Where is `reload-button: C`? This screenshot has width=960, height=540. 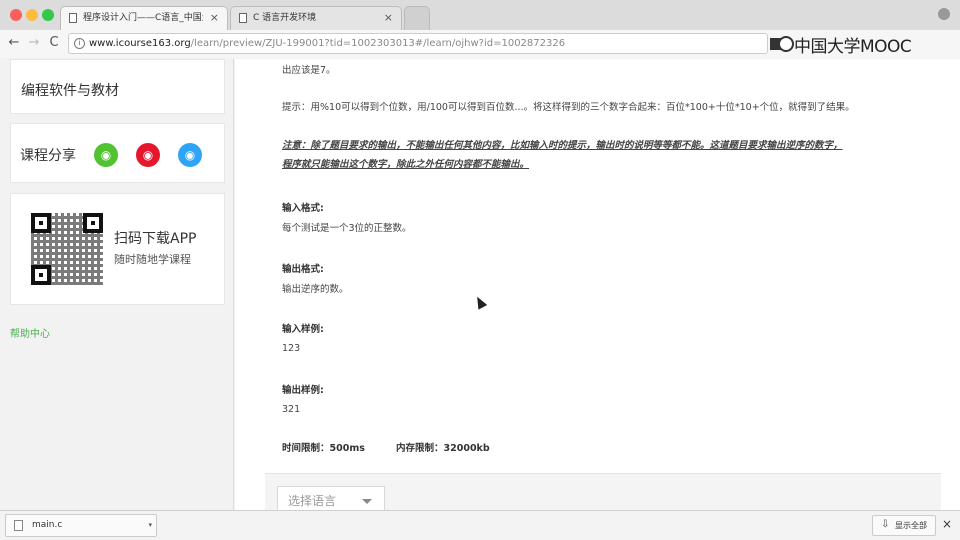
reload-button: C is located at coordinates (54, 43).